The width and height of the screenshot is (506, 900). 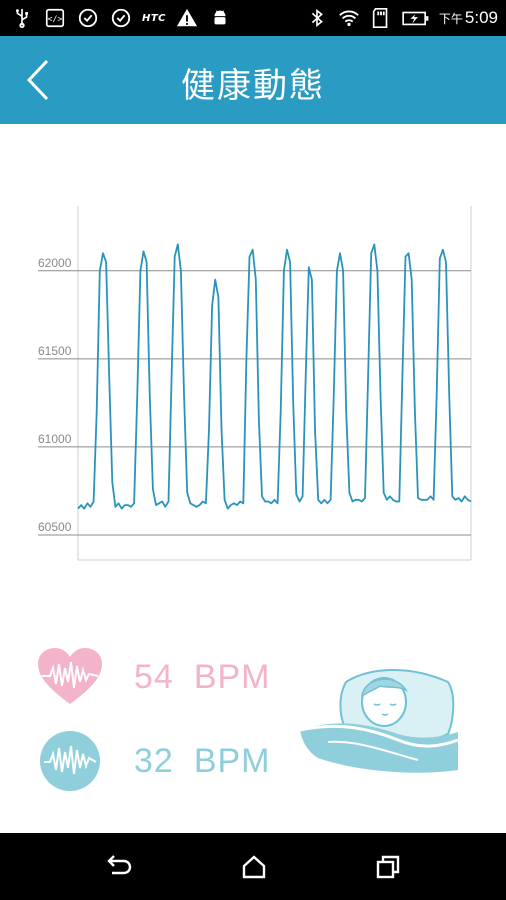 I want to click on sd-card-icon, so click(x=381, y=18).